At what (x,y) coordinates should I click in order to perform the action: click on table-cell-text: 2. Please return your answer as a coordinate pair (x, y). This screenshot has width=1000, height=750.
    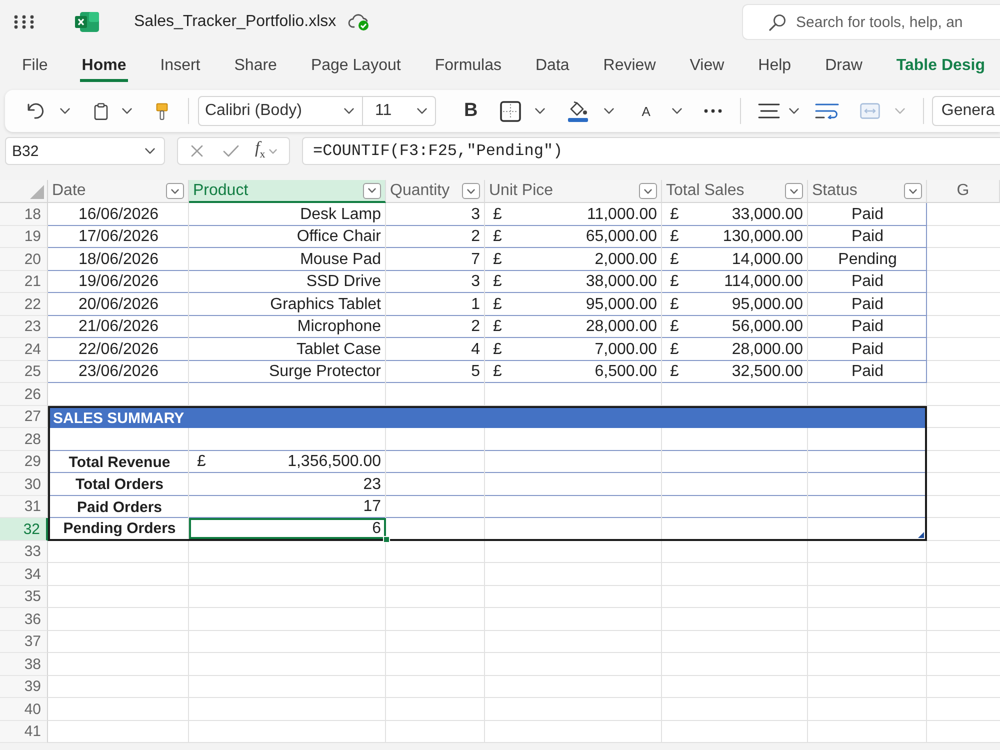
    Looking at the image, I should click on (475, 237).